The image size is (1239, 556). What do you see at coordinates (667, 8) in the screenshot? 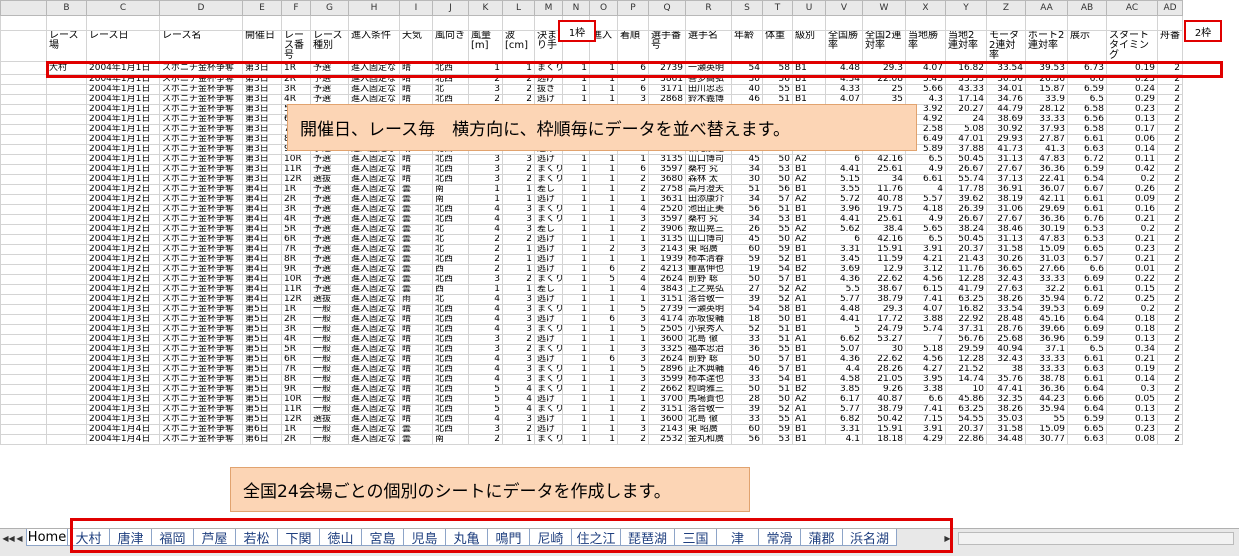
I see `column-header-q: Q` at bounding box center [667, 8].